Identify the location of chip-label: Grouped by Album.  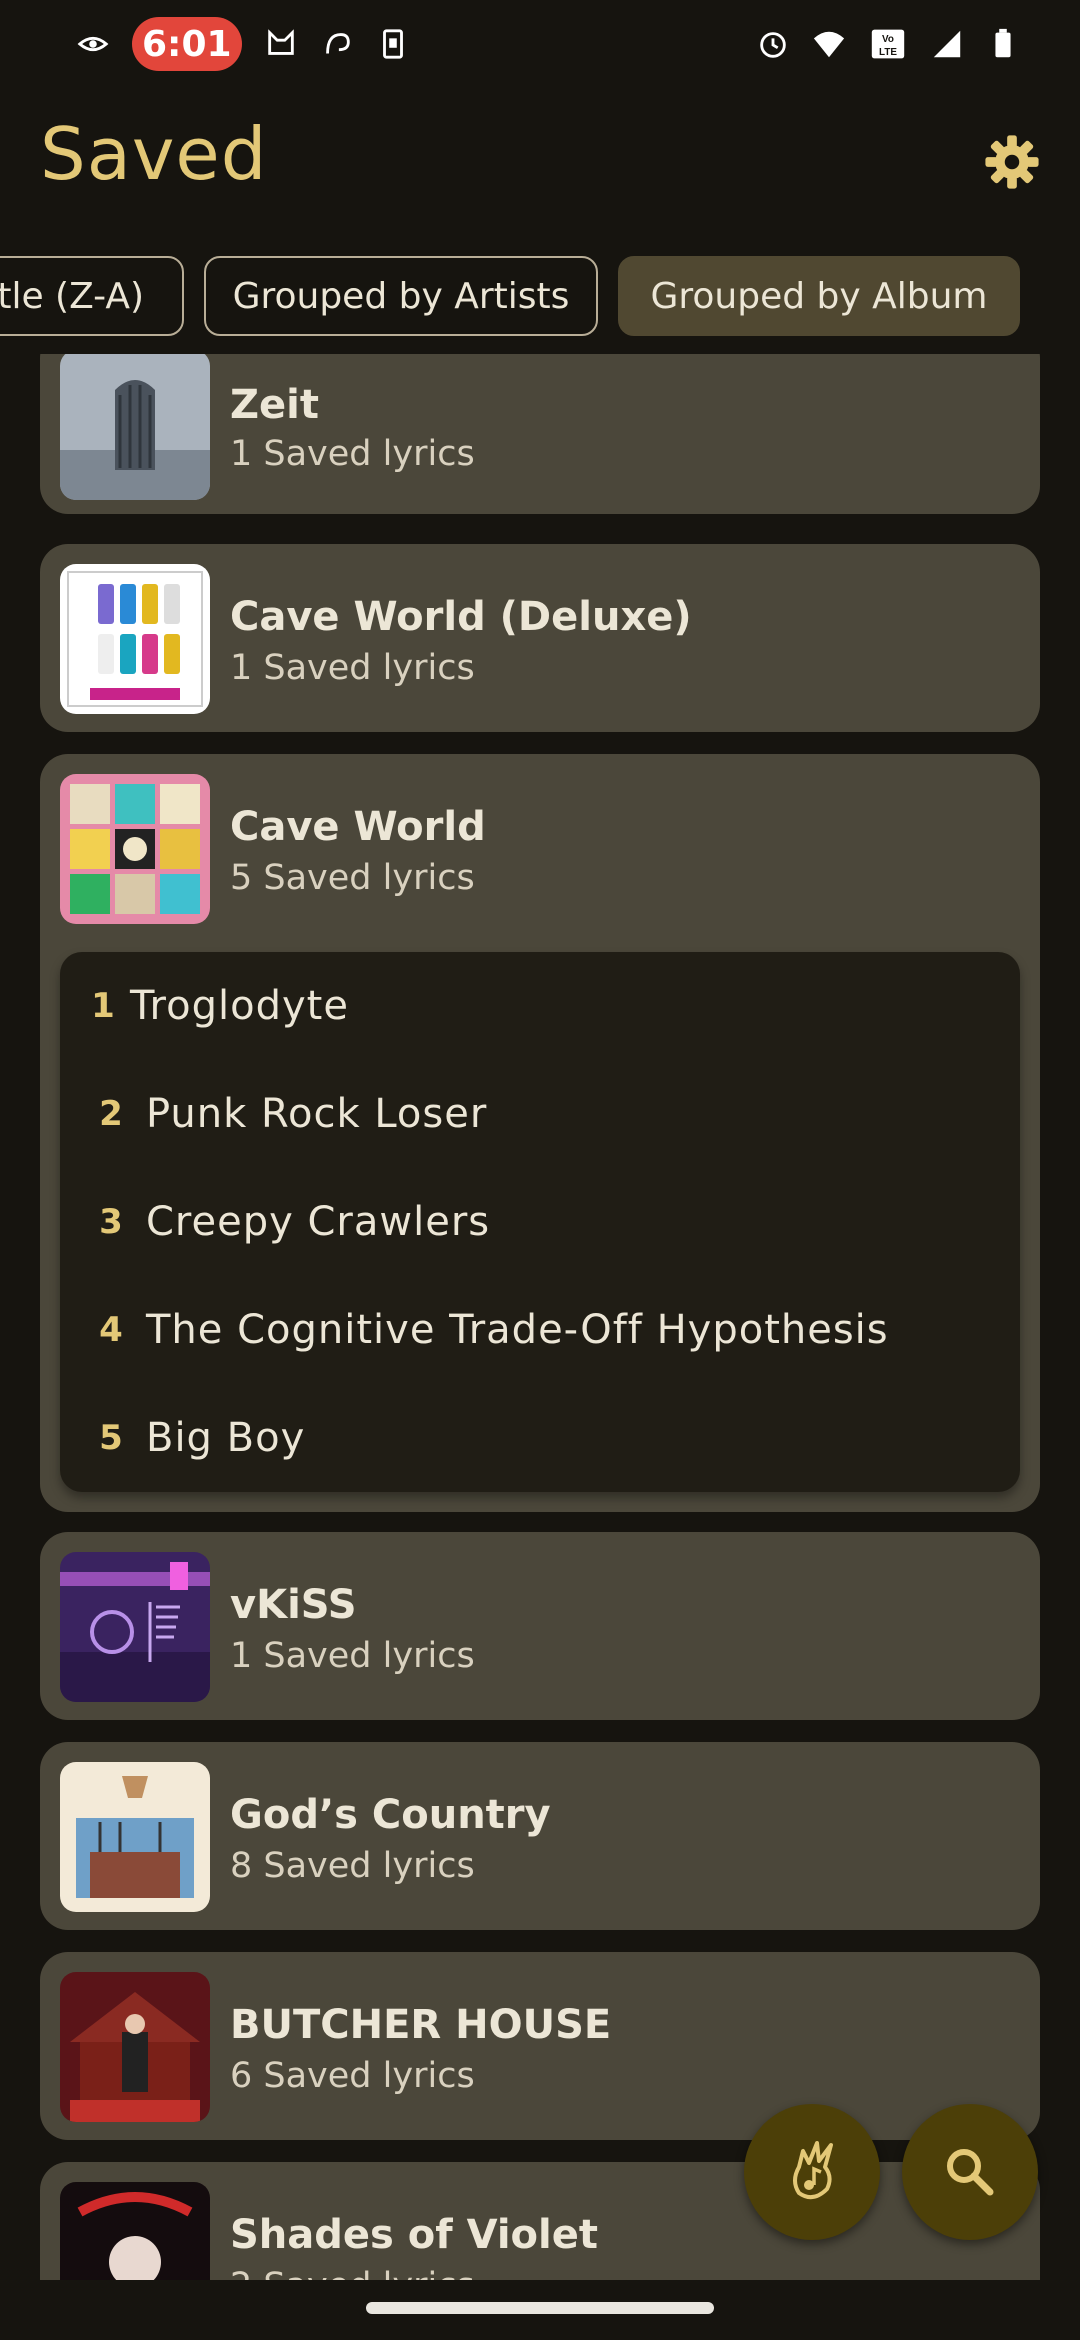
(819, 296).